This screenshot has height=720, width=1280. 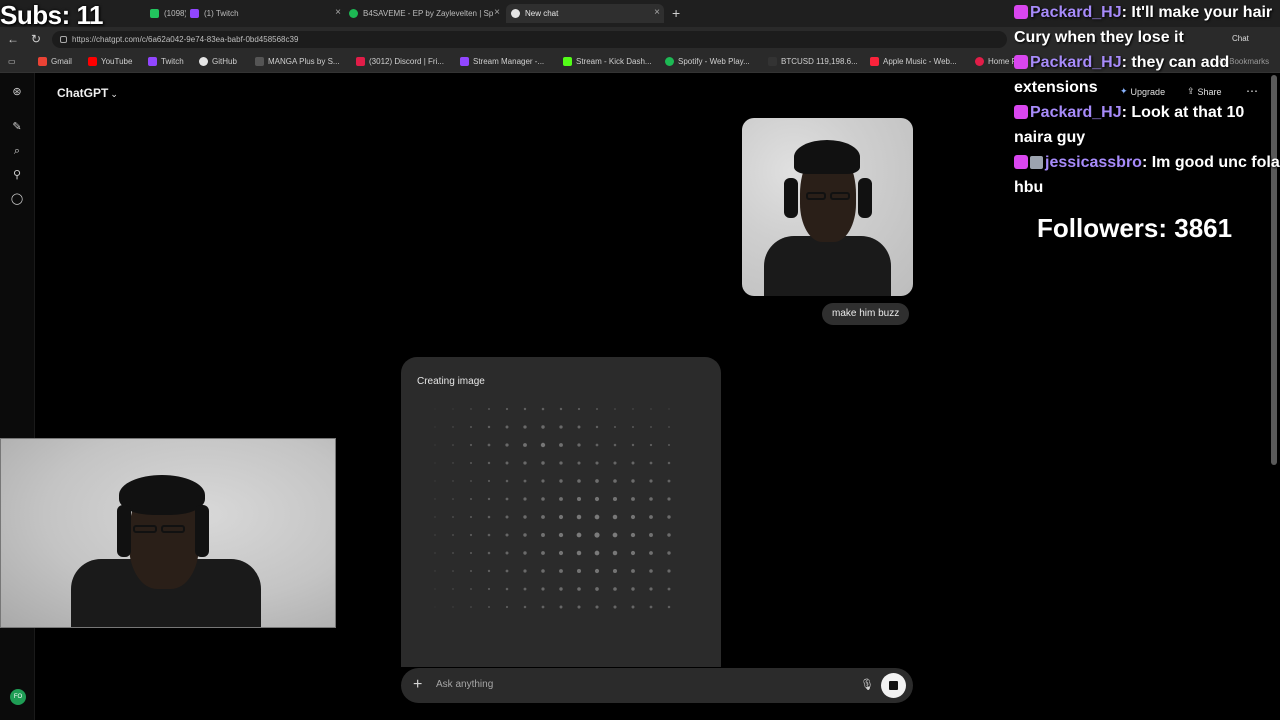 What do you see at coordinates (63, 39) in the screenshot?
I see `site-info-icon` at bounding box center [63, 39].